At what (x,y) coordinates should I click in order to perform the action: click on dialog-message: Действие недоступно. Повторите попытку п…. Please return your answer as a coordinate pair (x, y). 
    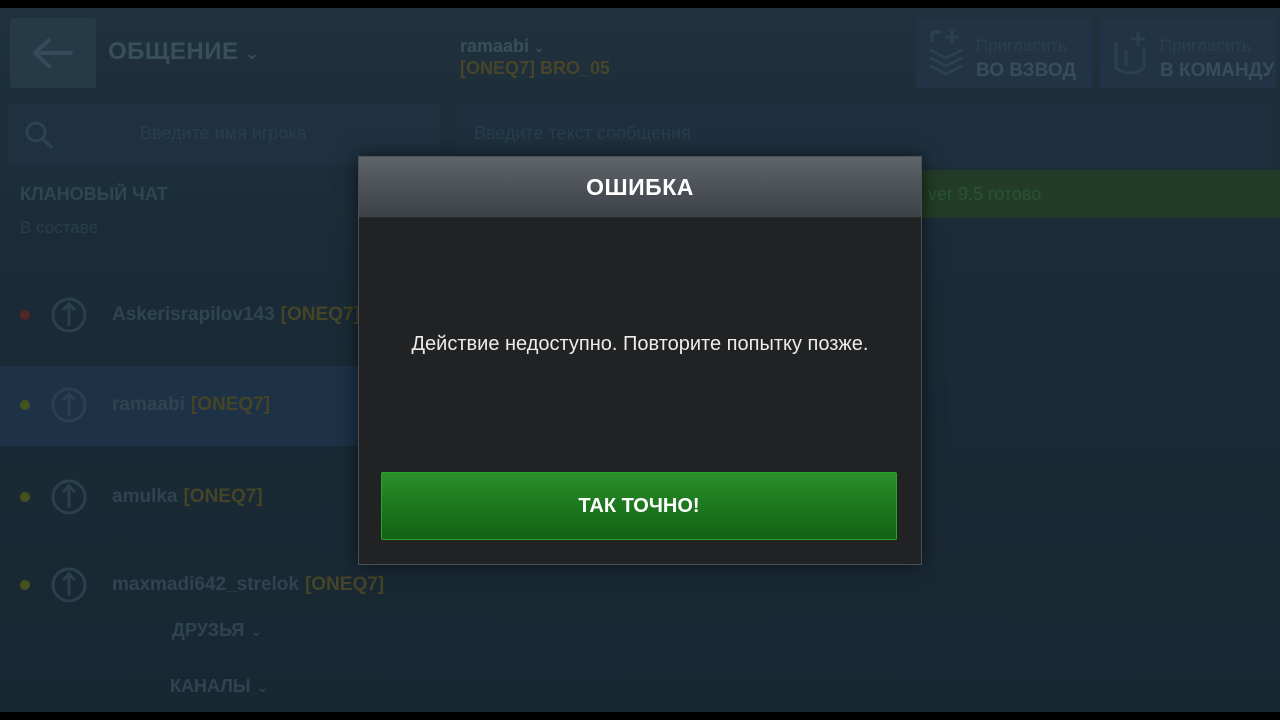
    Looking at the image, I should click on (640, 344).